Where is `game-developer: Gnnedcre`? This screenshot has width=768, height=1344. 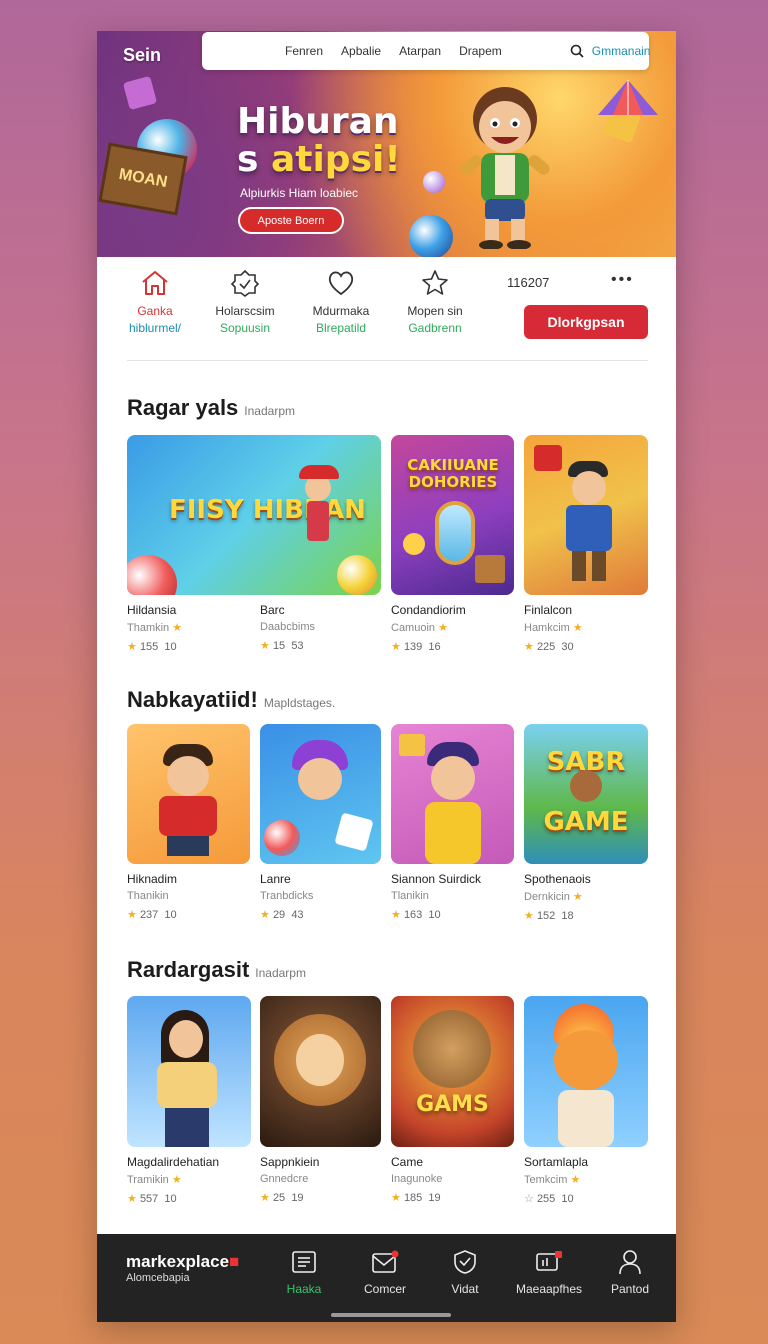
game-developer: Gnnedcre is located at coordinates (284, 1179).